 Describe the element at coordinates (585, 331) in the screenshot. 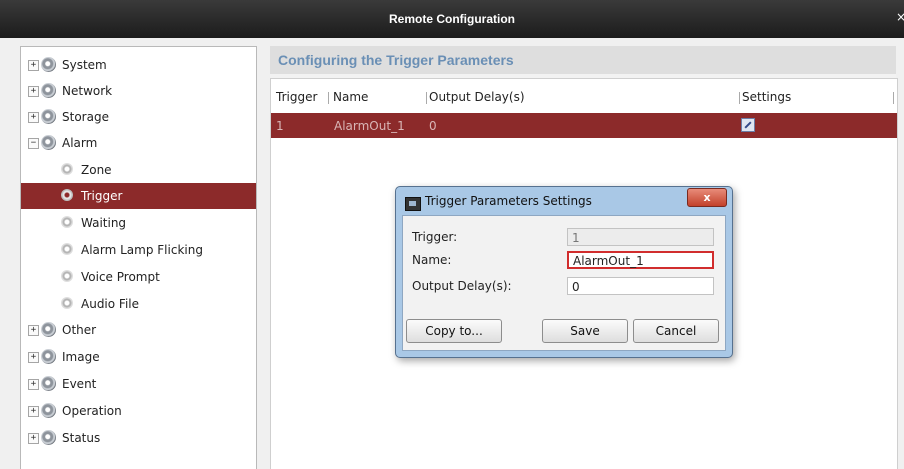

I see `save-button: Save` at that location.